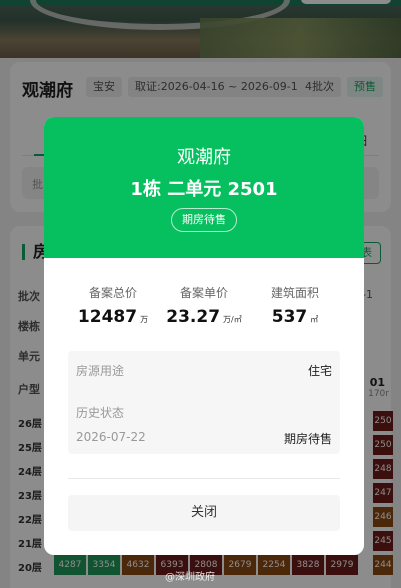  I want to click on watermark: @深圳政府, so click(190, 577).